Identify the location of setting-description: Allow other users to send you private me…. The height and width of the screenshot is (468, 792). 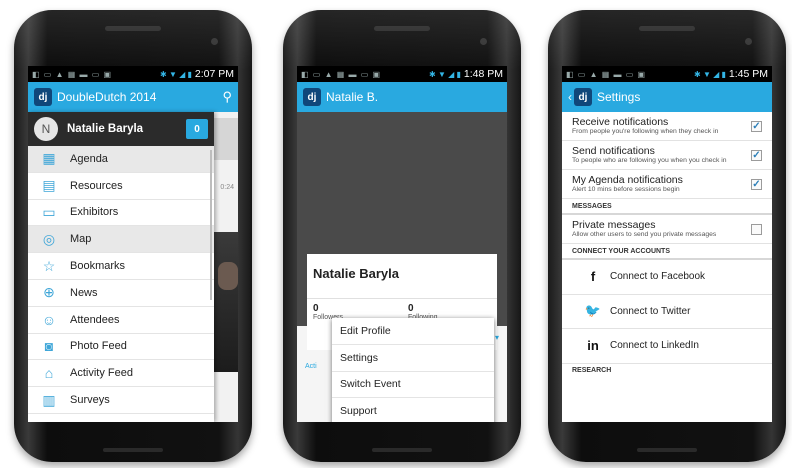
(644, 234).